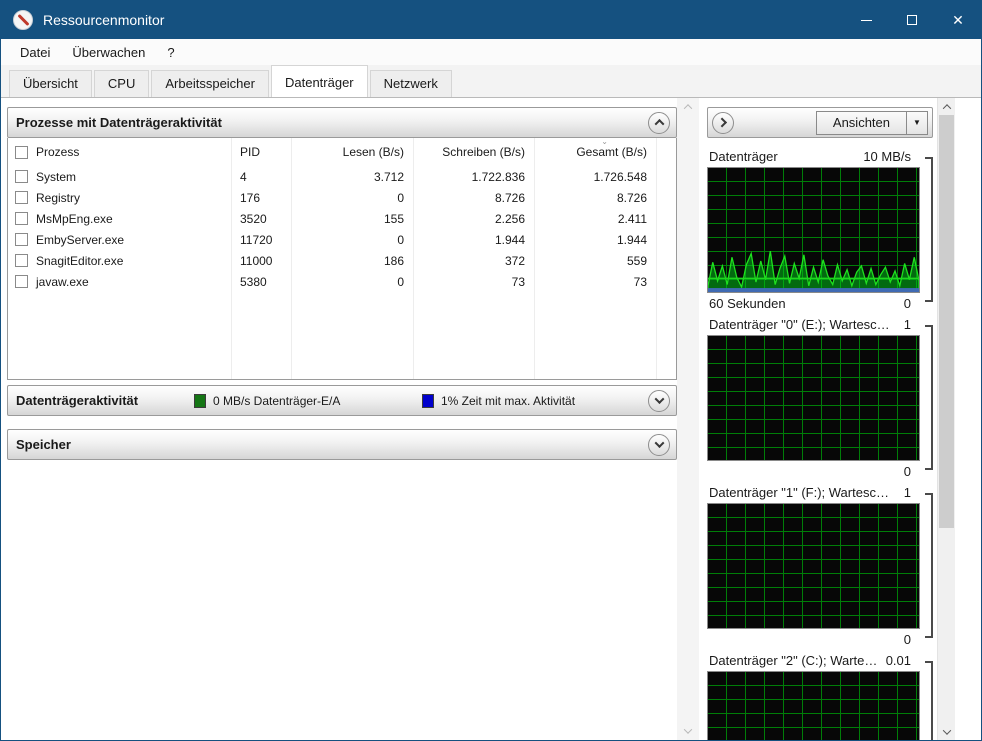 The image size is (982, 741). Describe the element at coordinates (120, 281) in the screenshot. I see `process-name-cell: javaw.exe` at that location.